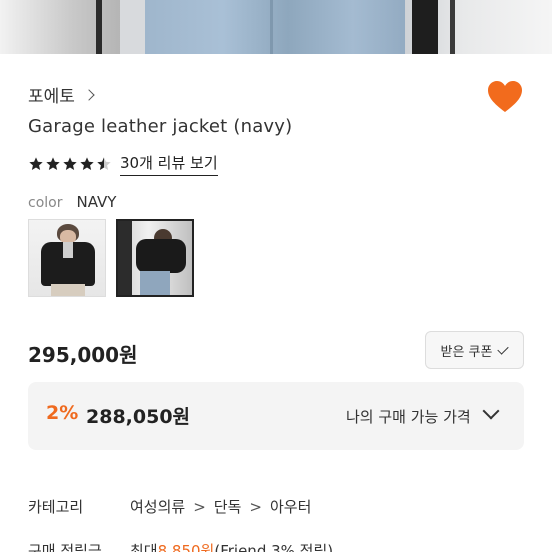 The image size is (552, 552). I want to click on rating-stars, so click(70, 164).